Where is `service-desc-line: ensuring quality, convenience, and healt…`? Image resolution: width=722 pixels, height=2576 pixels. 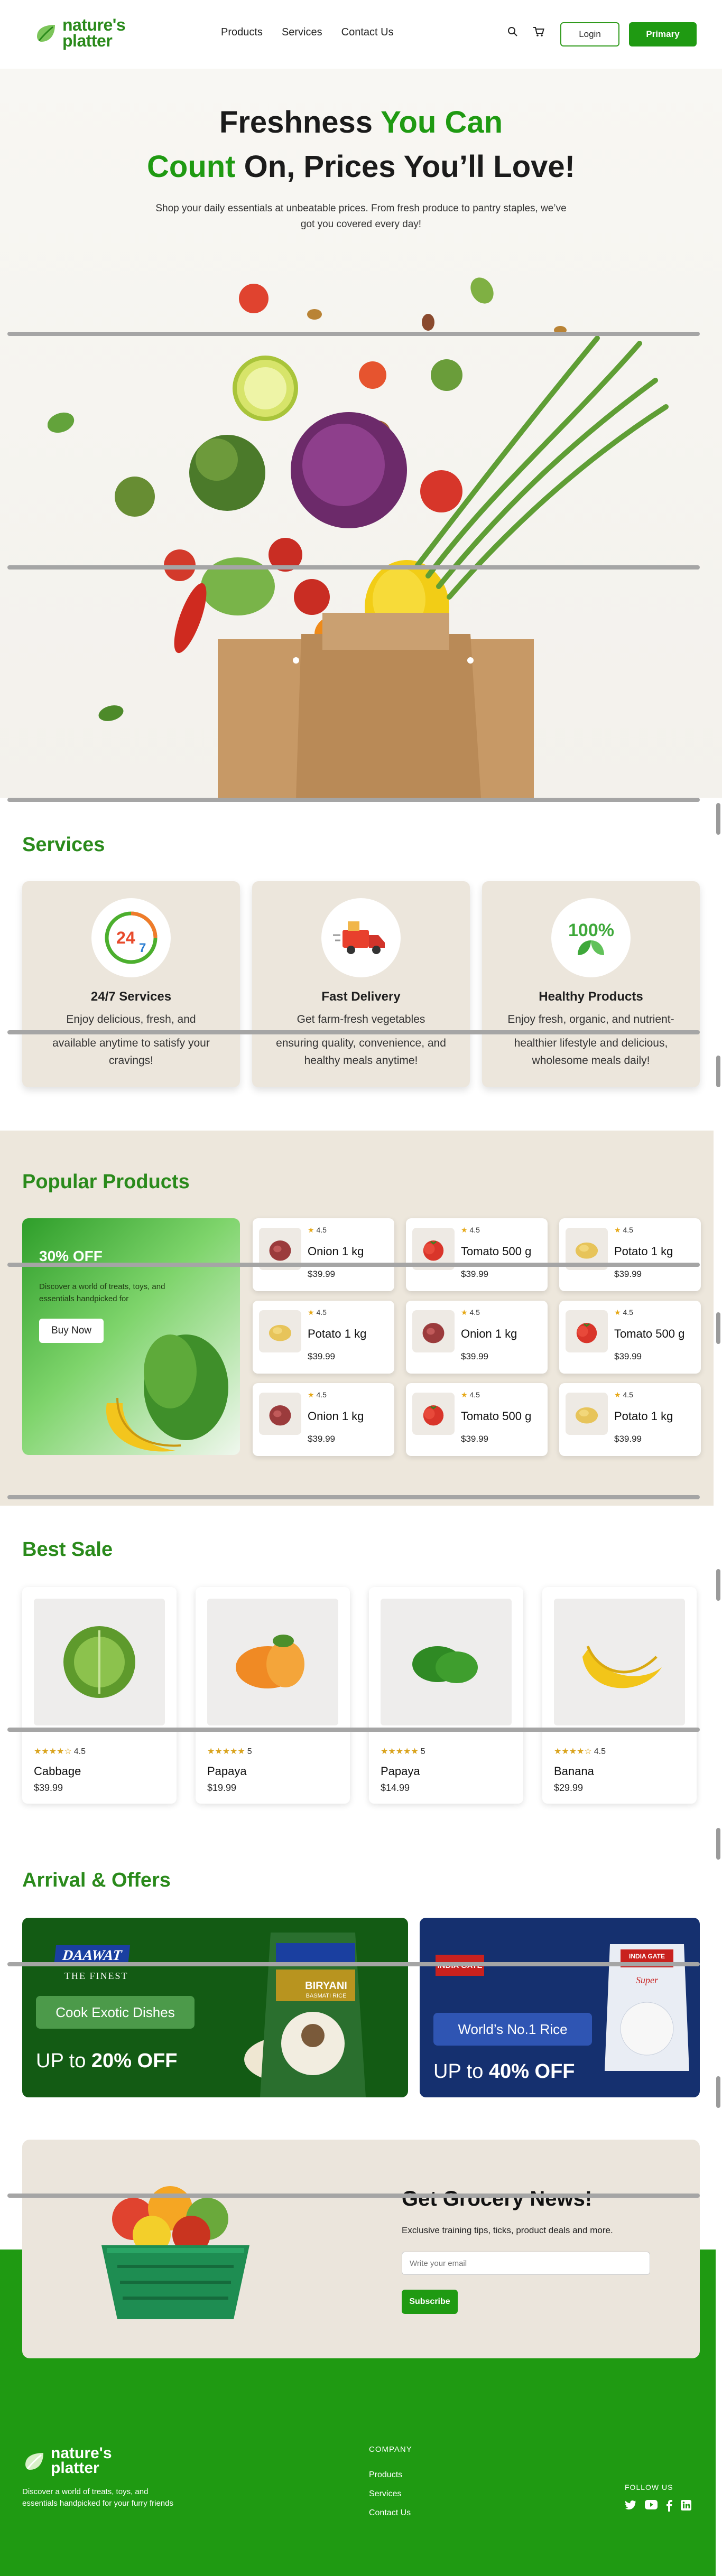 service-desc-line: ensuring quality, convenience, and healt… is located at coordinates (361, 1052).